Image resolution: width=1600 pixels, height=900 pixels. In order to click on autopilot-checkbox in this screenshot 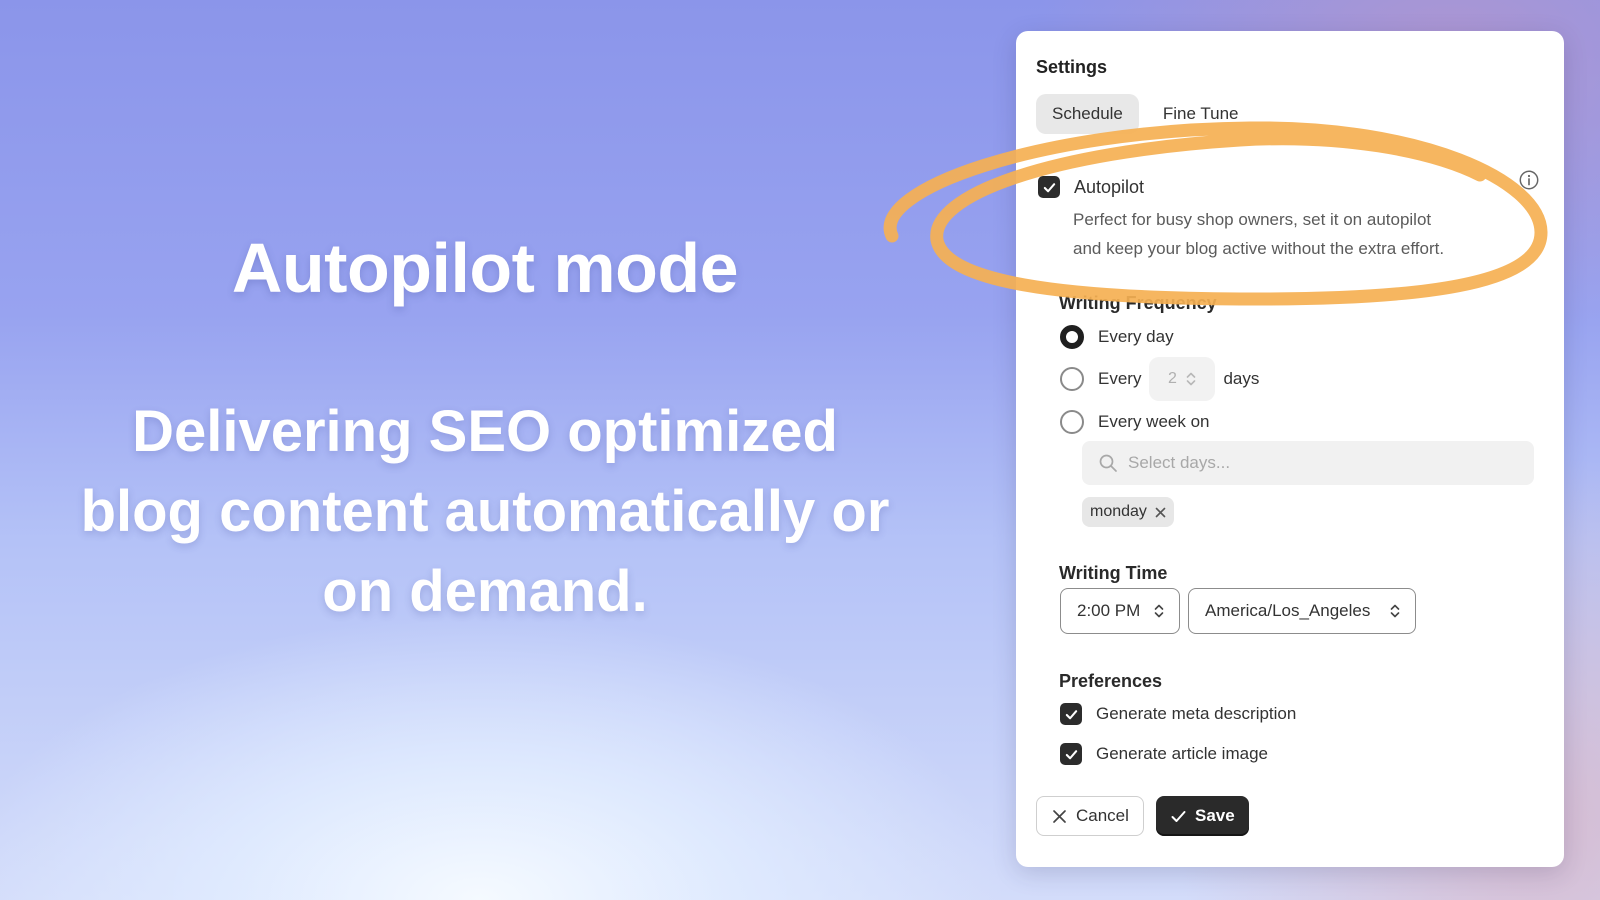, I will do `click(1049, 187)`.